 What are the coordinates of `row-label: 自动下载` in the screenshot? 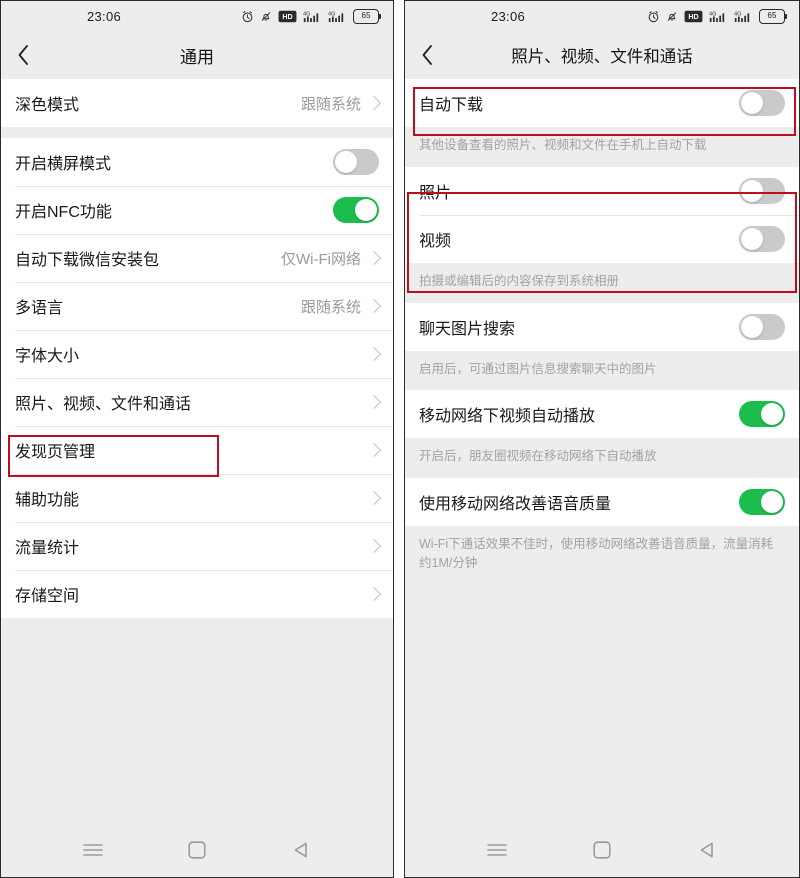 It's located at (451, 105).